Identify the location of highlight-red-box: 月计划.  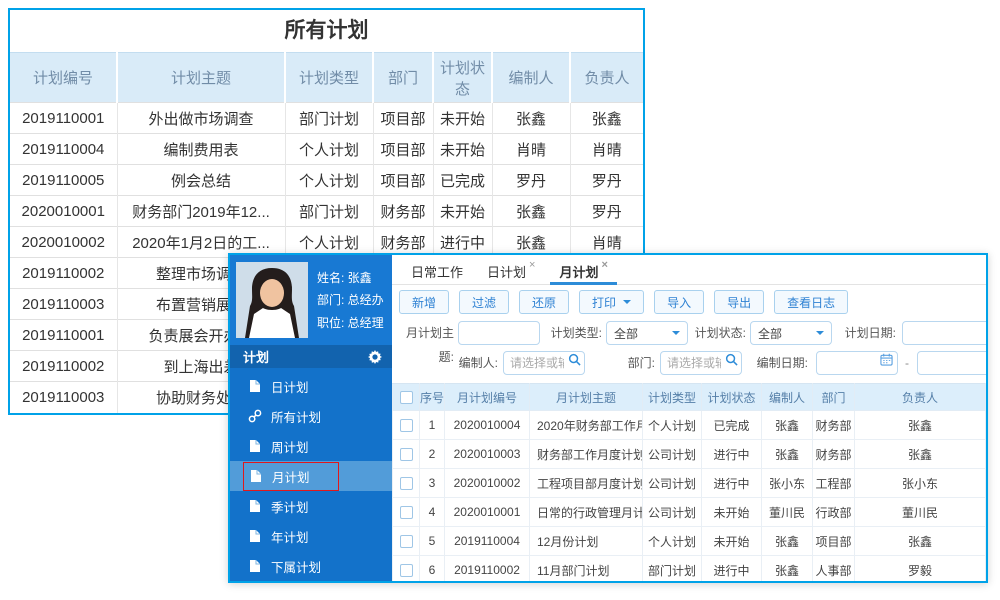
(291, 476).